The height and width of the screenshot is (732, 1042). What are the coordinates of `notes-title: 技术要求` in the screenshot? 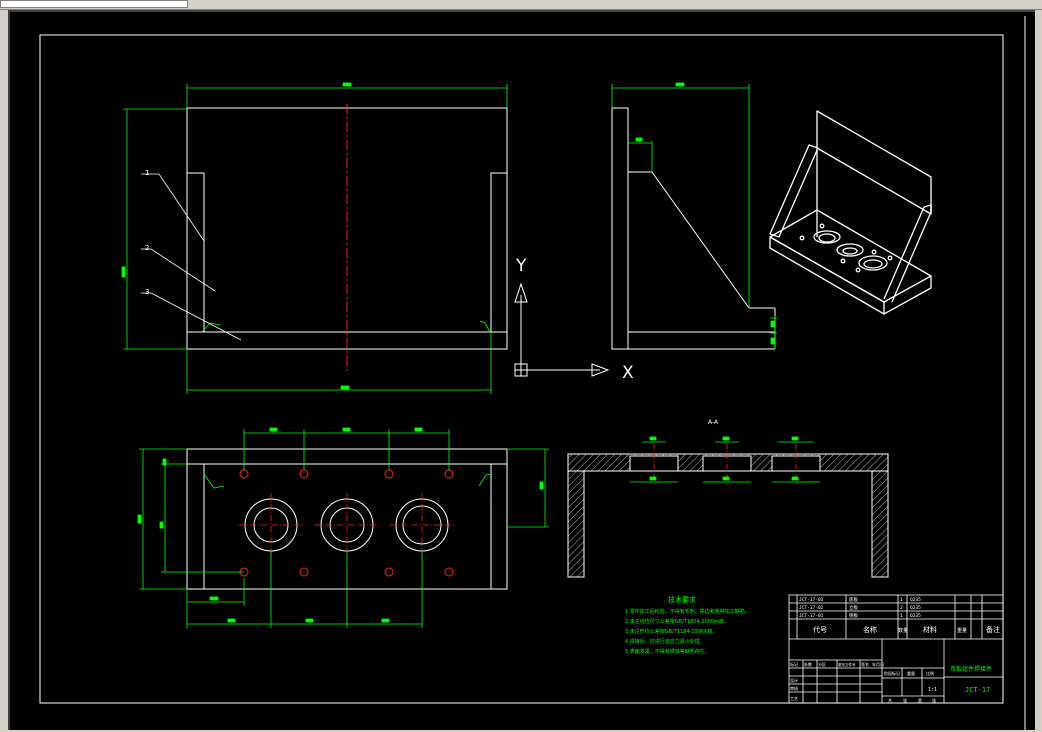 It's located at (682, 599).